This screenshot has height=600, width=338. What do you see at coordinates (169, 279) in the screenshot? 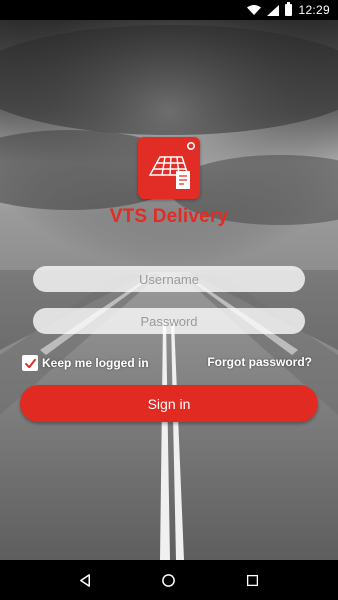
I see `username-input` at bounding box center [169, 279].